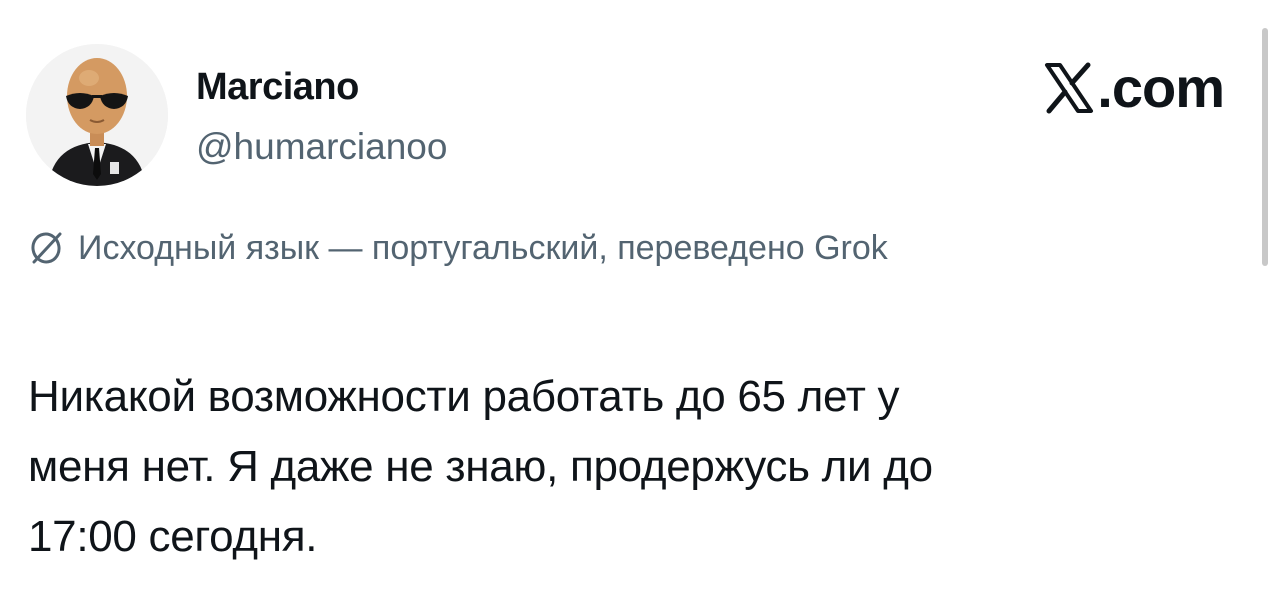 The image size is (1280, 595). Describe the element at coordinates (277, 87) in the screenshot. I see `display-name: Marciano` at that location.